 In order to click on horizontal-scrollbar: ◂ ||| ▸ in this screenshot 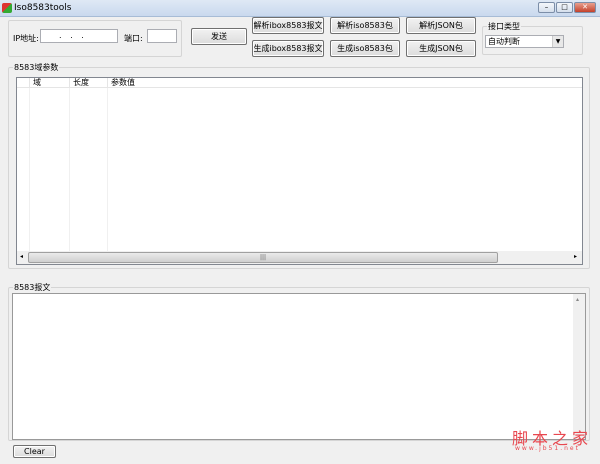, I will do `click(299, 257)`.